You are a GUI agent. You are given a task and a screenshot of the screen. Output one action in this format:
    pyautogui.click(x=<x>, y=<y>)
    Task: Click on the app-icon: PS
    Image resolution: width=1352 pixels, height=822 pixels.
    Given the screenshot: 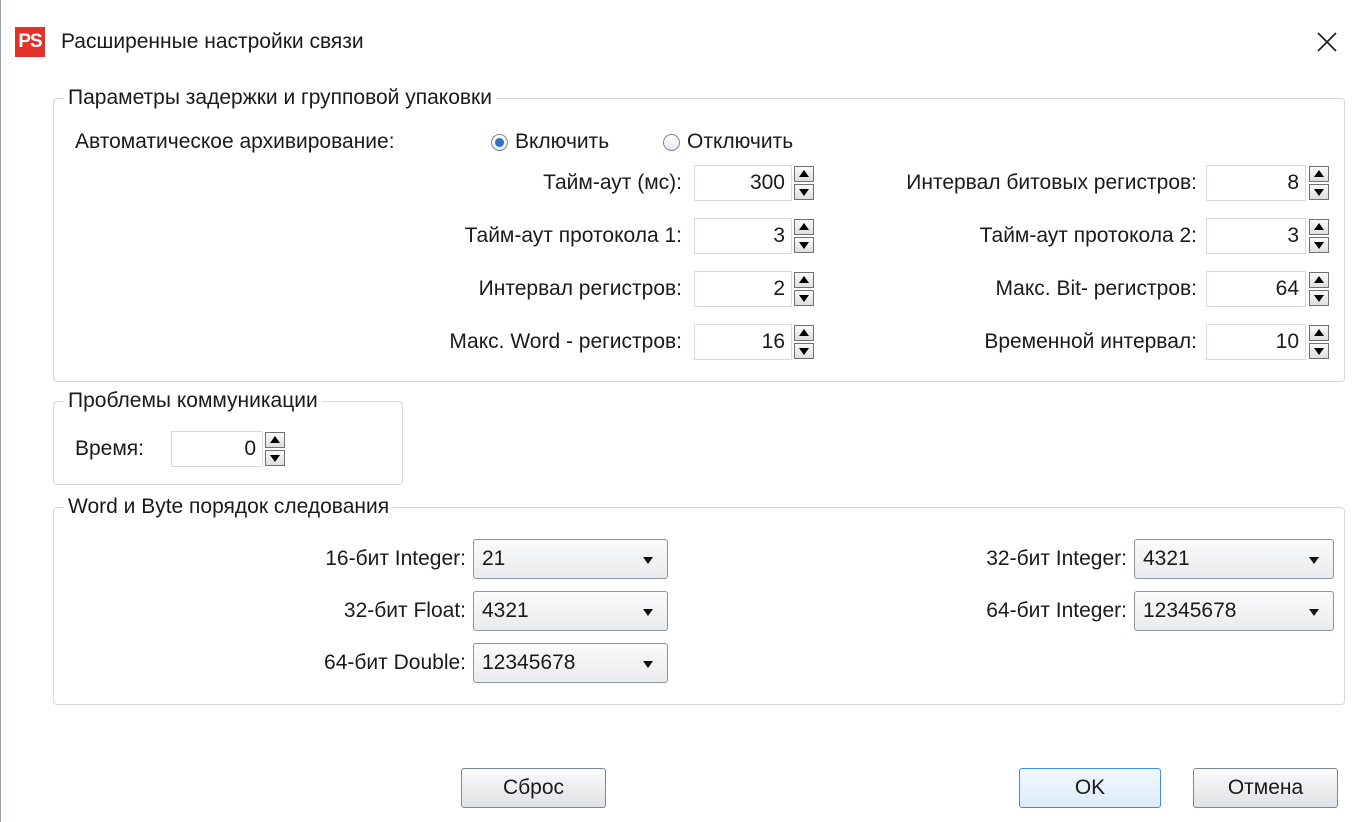 What is the action you would take?
    pyautogui.click(x=30, y=42)
    